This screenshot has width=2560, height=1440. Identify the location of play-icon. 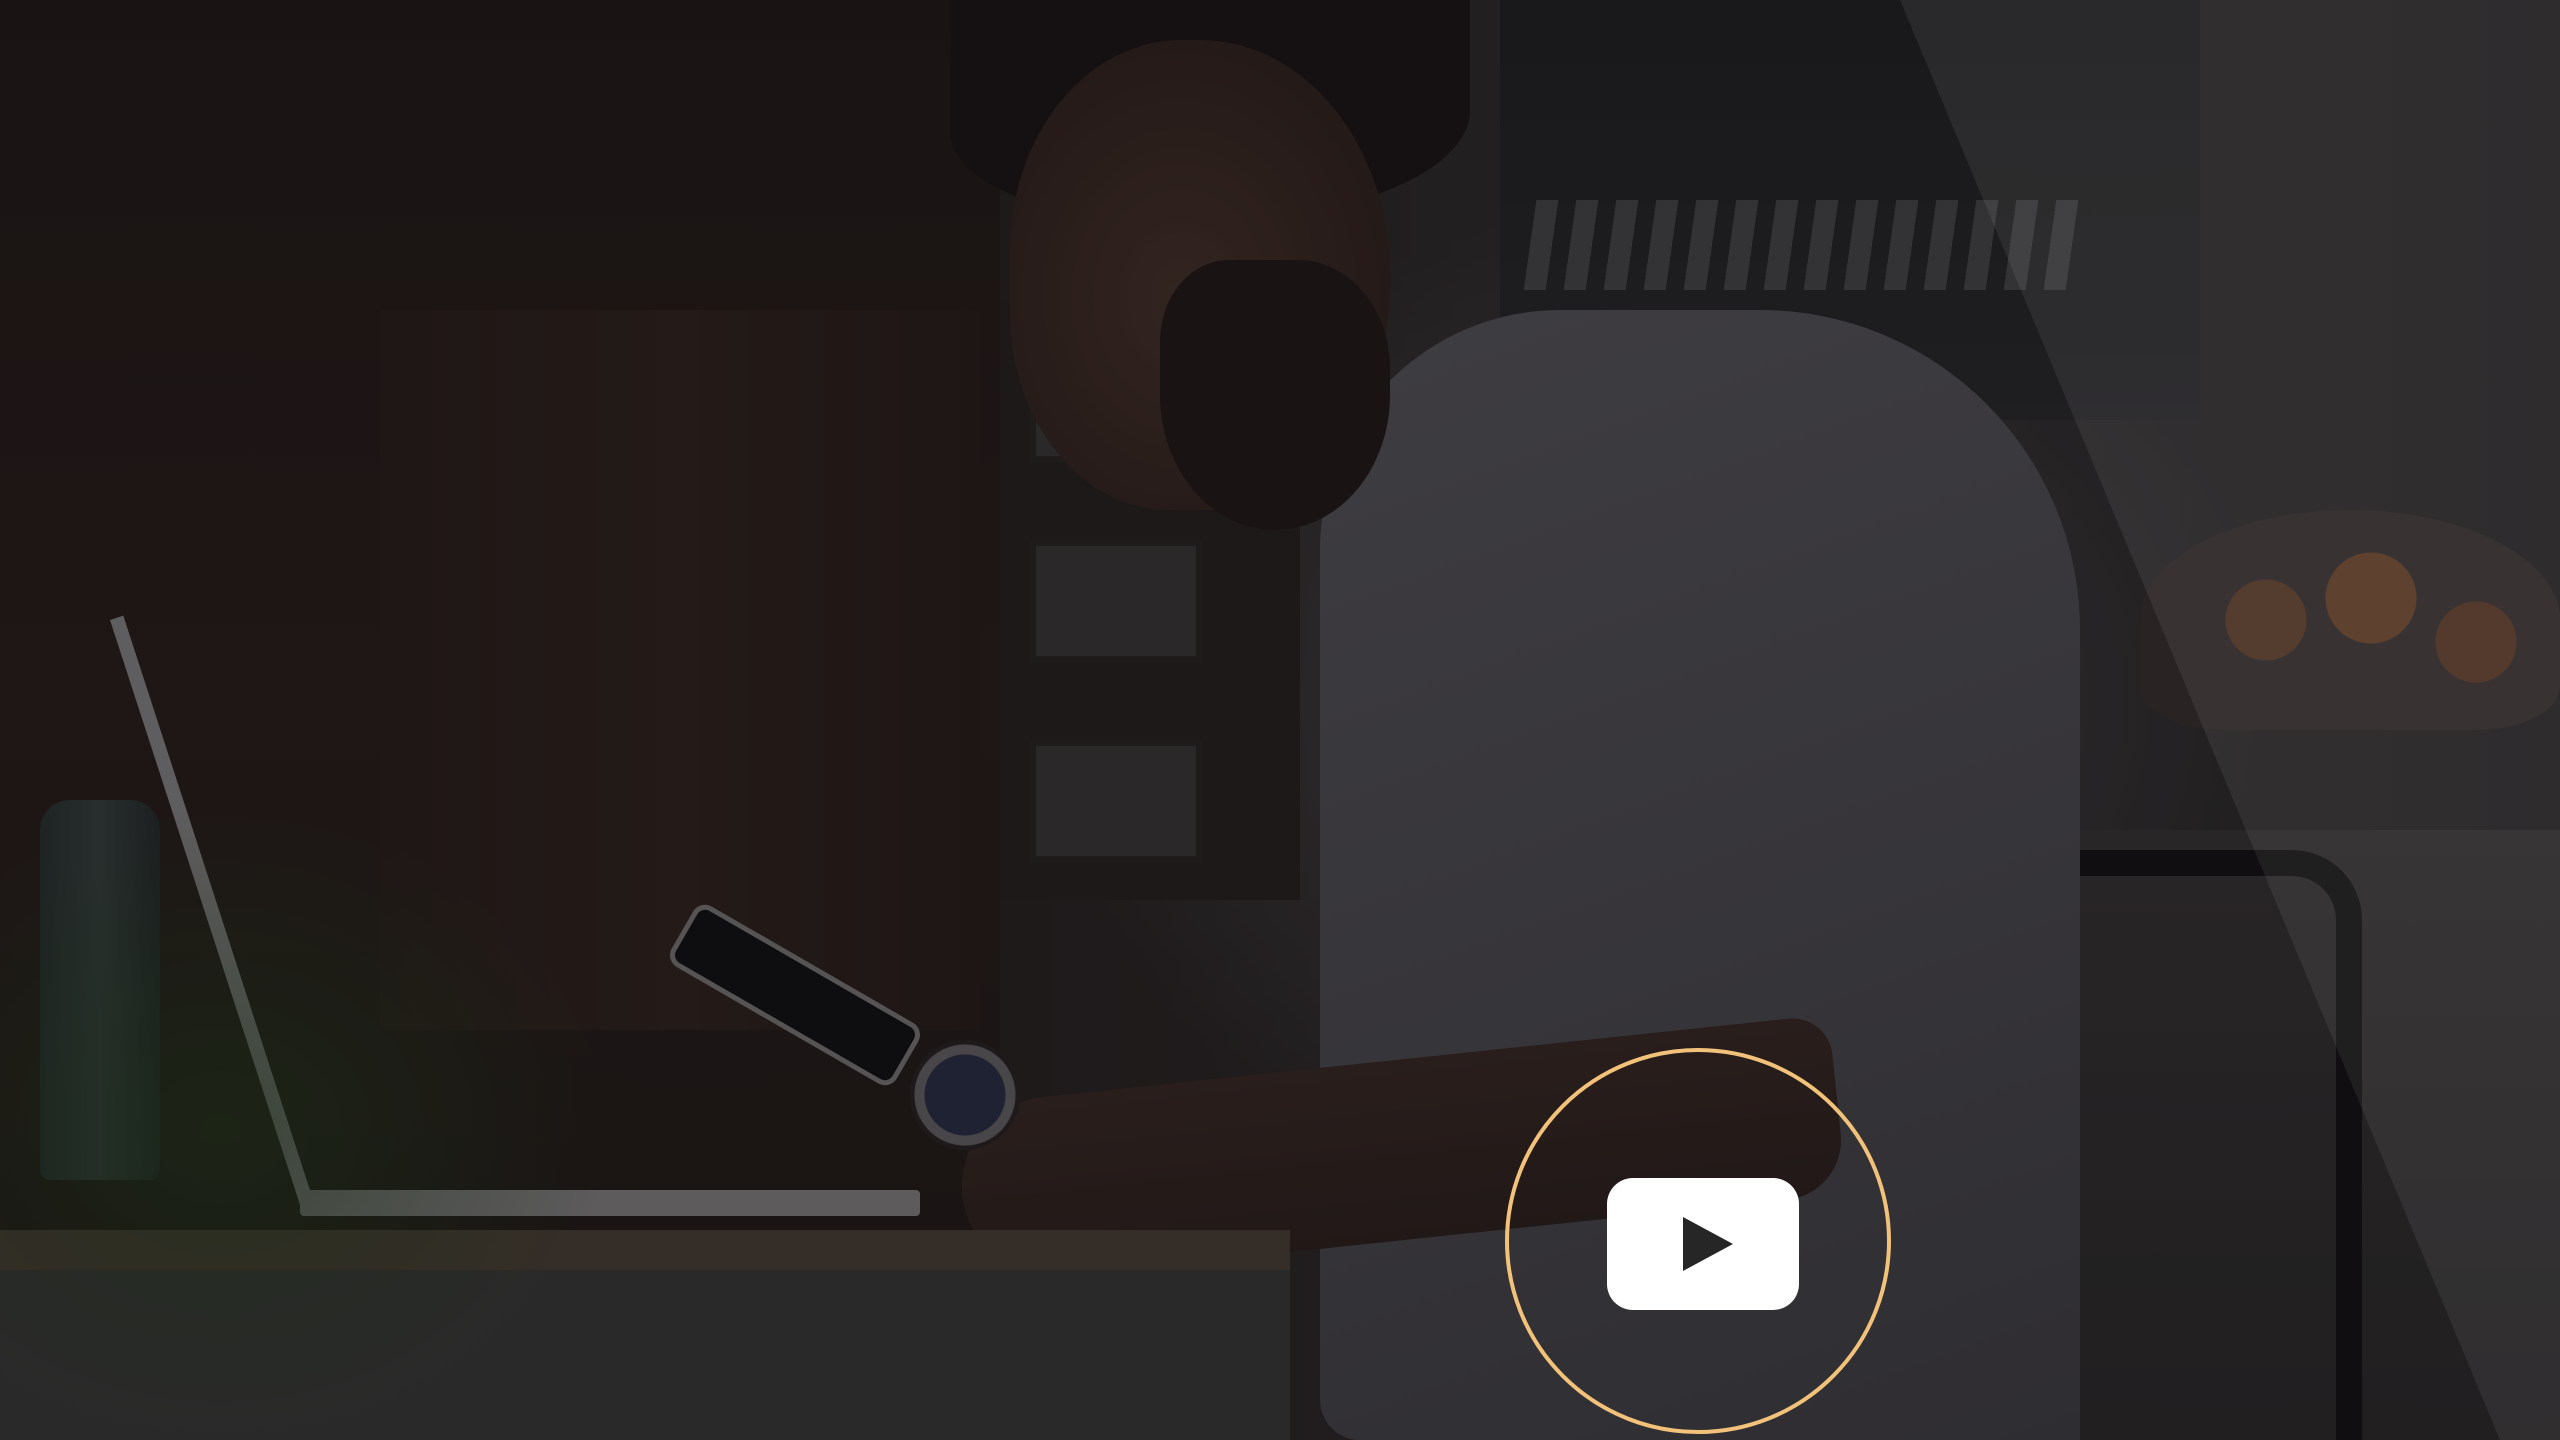
(1708, 1244).